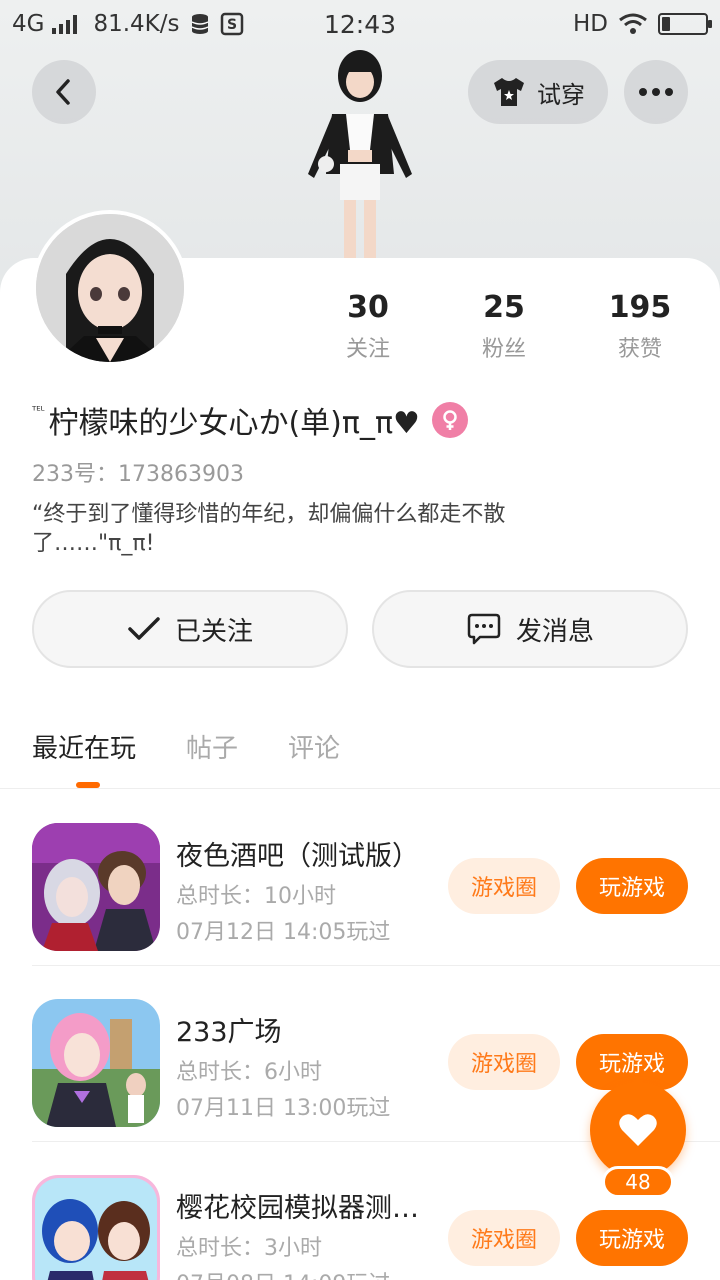 The width and height of the screenshot is (720, 1280). I want to click on more-button, so click(656, 92).